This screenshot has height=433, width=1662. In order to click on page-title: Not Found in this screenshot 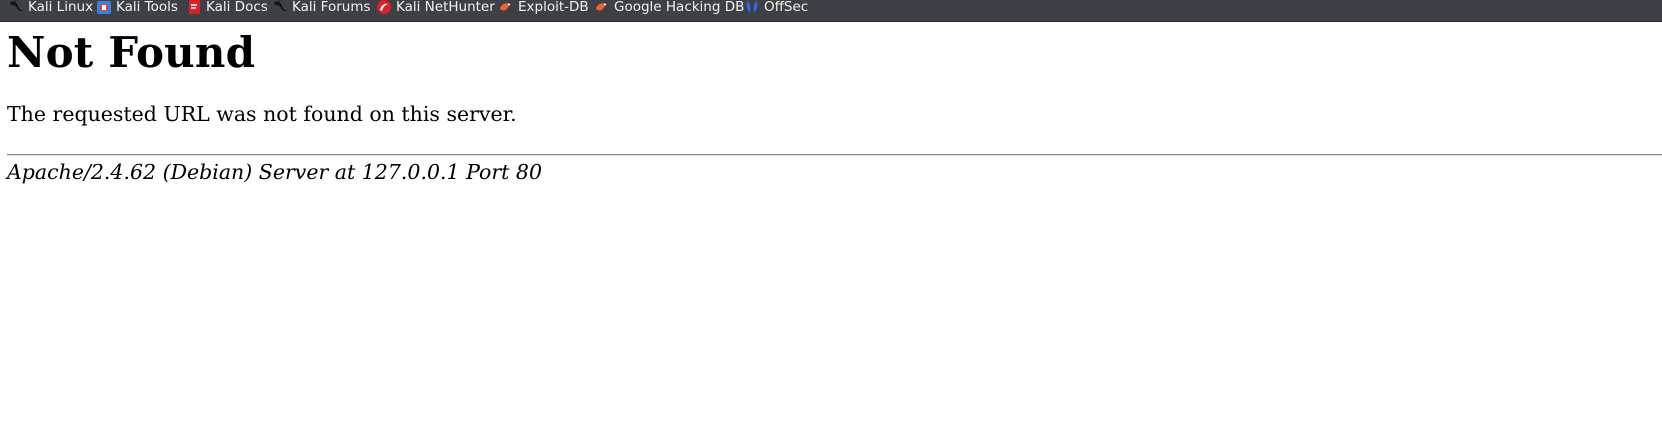, I will do `click(131, 52)`.